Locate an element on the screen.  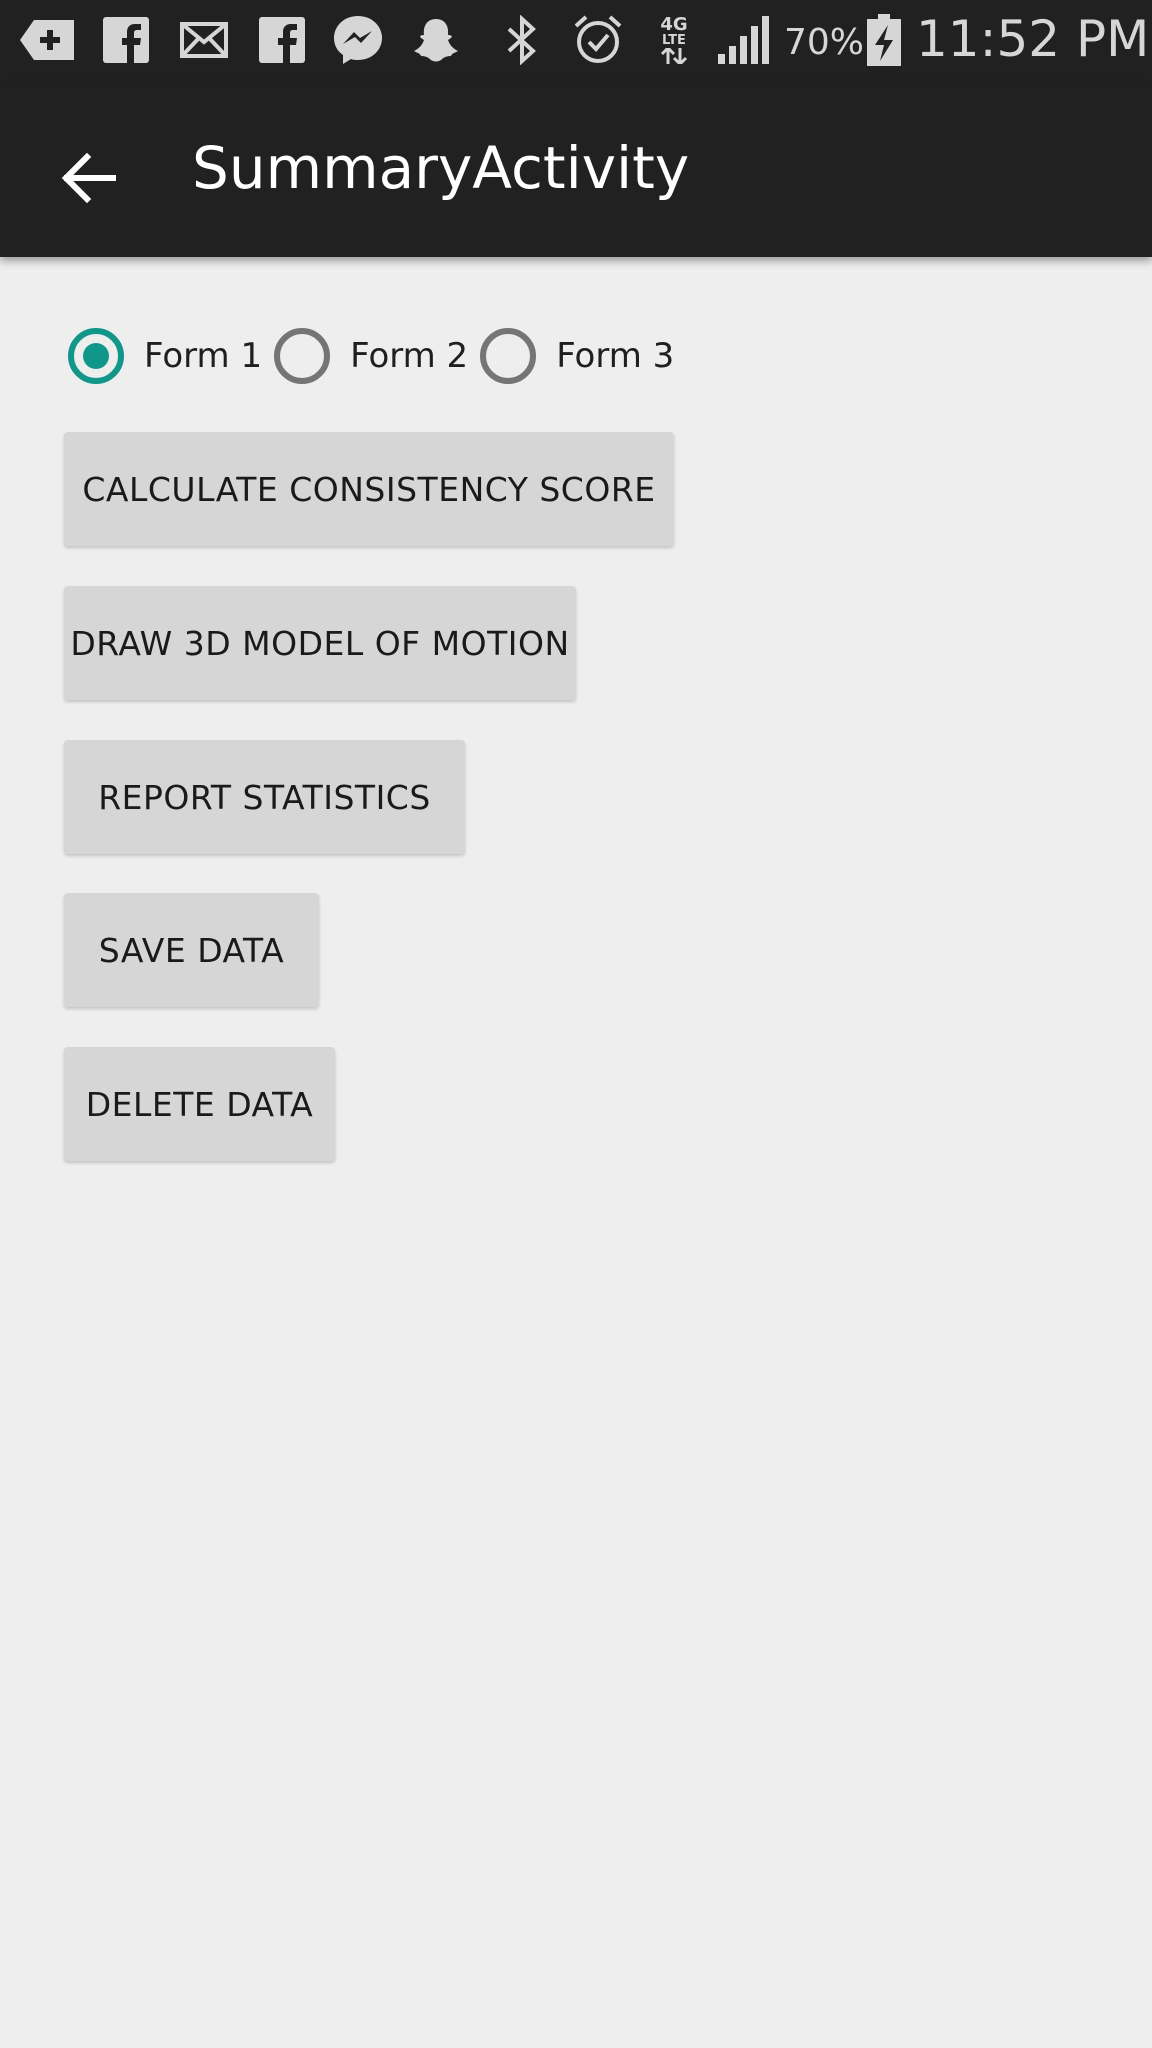
report-statistics-button: REPORT STATISTICS is located at coordinates (264, 797).